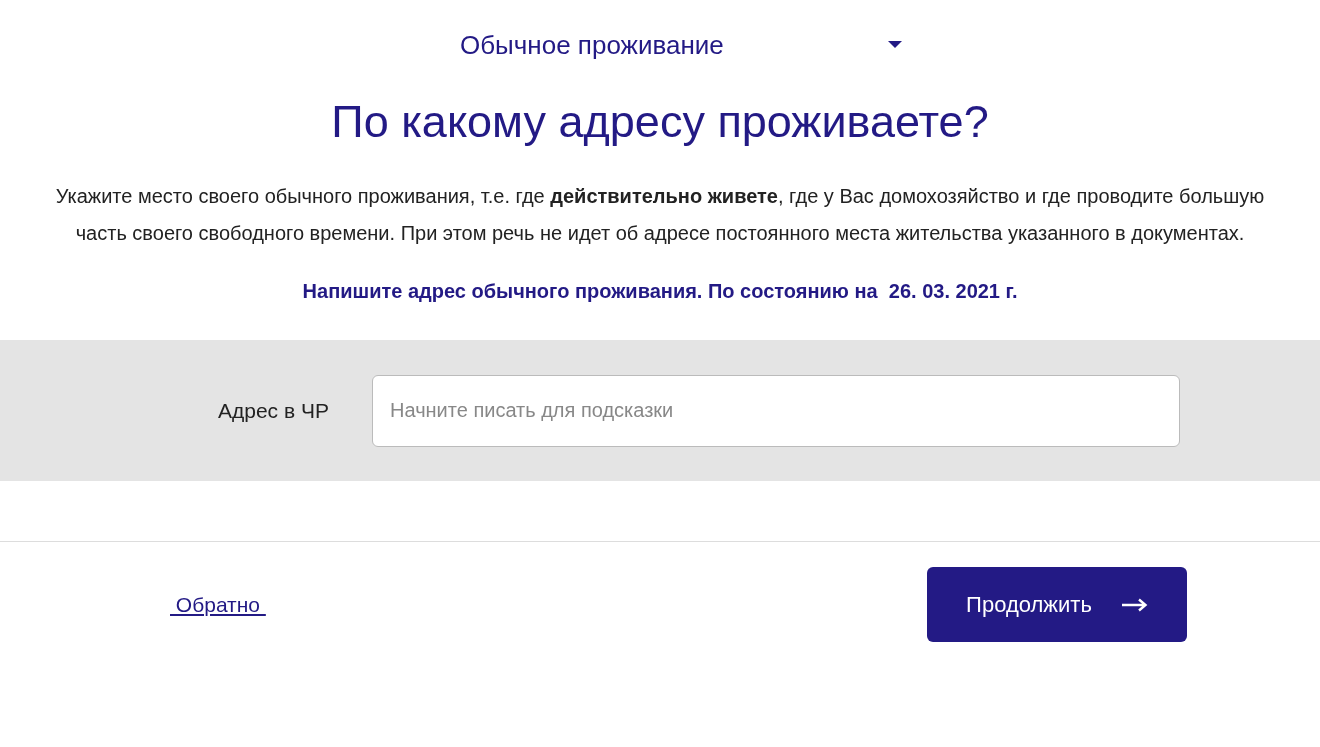 The height and width of the screenshot is (747, 1320). Describe the element at coordinates (274, 410) in the screenshot. I see `field-label: Адрес в ЧР` at that location.